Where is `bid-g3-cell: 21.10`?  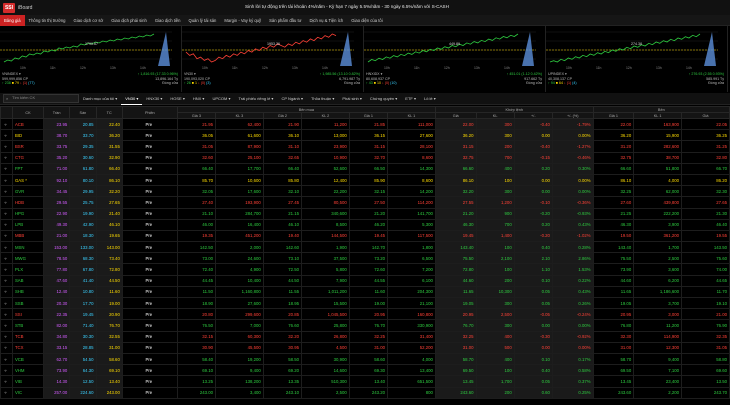
bid-g3-cell: 21.10 is located at coordinates (196, 213).